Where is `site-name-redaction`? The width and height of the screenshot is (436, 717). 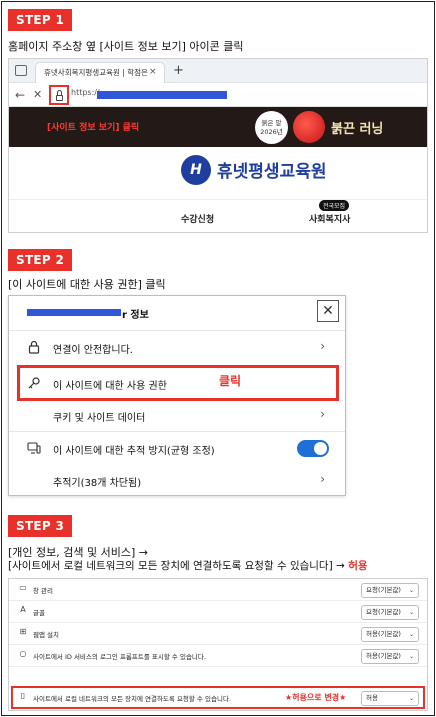
site-name-redaction is located at coordinates (74, 312).